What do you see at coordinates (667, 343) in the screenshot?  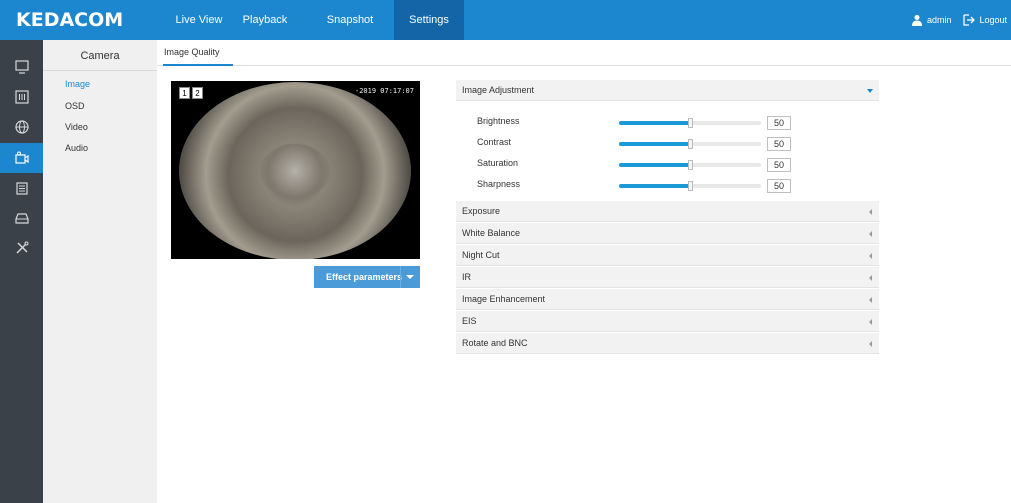 I see `panel-section: Rotate and BNC` at bounding box center [667, 343].